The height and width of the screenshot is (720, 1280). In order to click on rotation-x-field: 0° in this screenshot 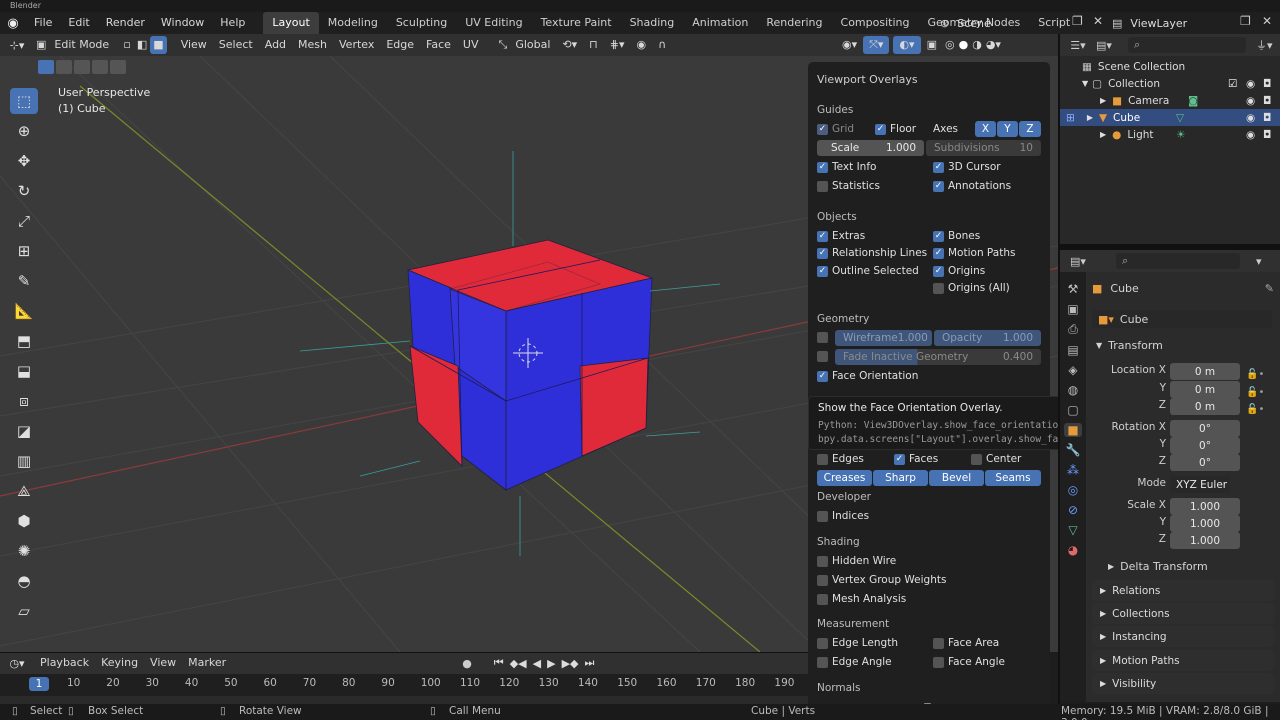, I will do `click(1205, 428)`.